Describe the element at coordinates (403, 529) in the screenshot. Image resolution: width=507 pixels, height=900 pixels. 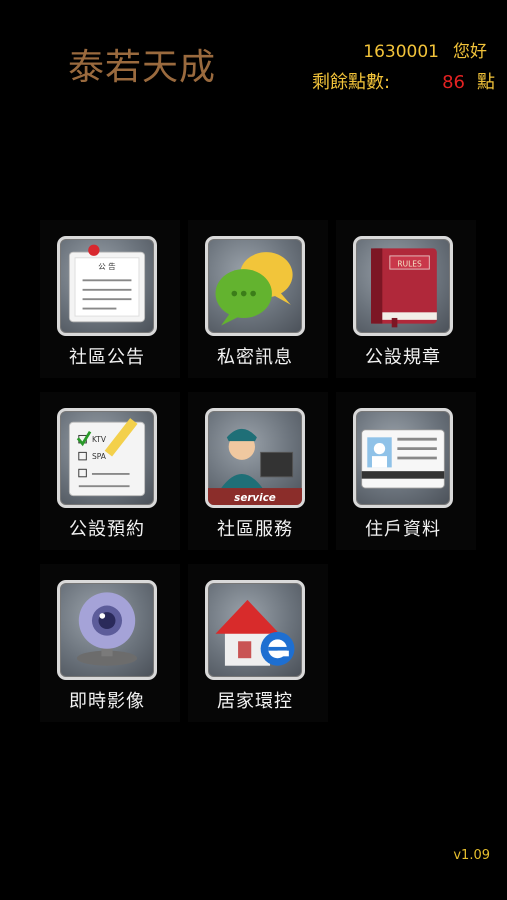
I see `menu-item-label: 住戶資料` at that location.